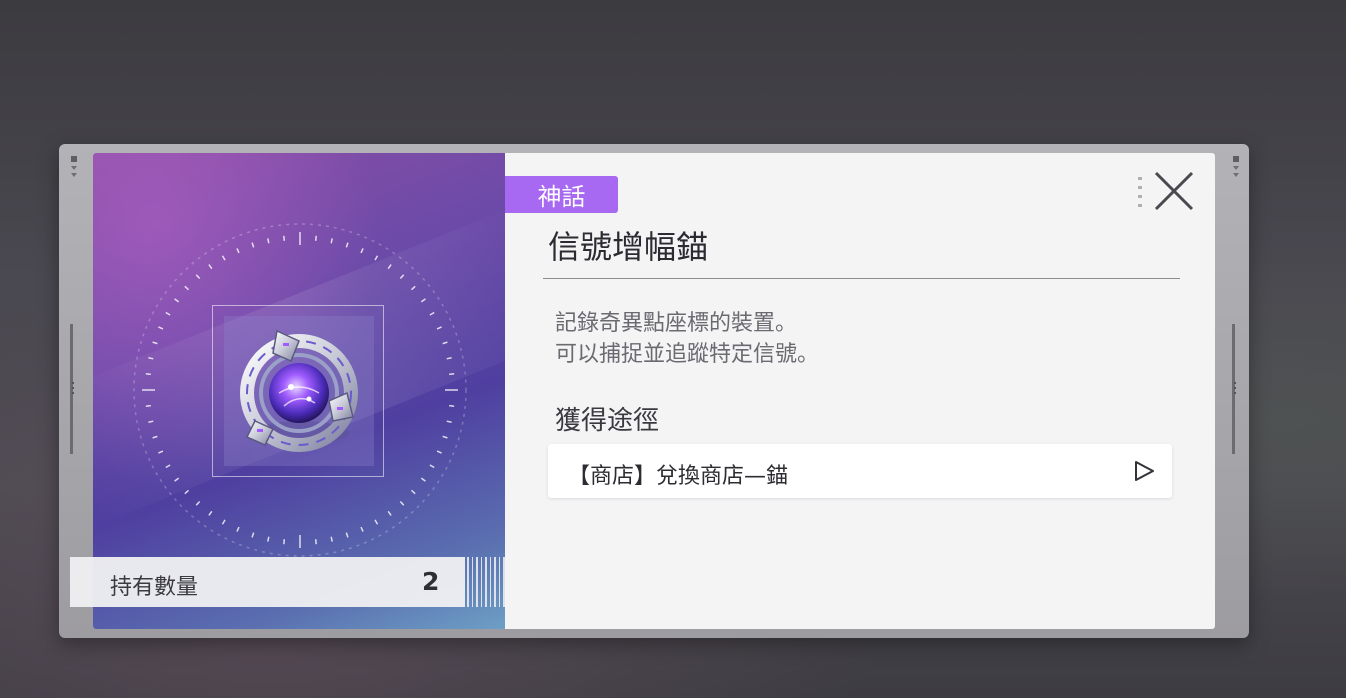  I want to click on item-description: 記錄奇異點座標的裝置。 可以捕捉並追蹤特定信號。, so click(687, 339).